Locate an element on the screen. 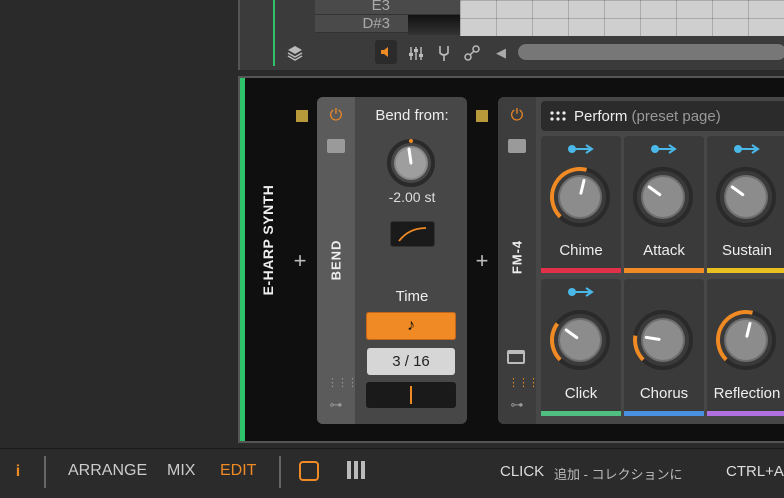  mixer-faders-icon is located at coordinates (416, 53).